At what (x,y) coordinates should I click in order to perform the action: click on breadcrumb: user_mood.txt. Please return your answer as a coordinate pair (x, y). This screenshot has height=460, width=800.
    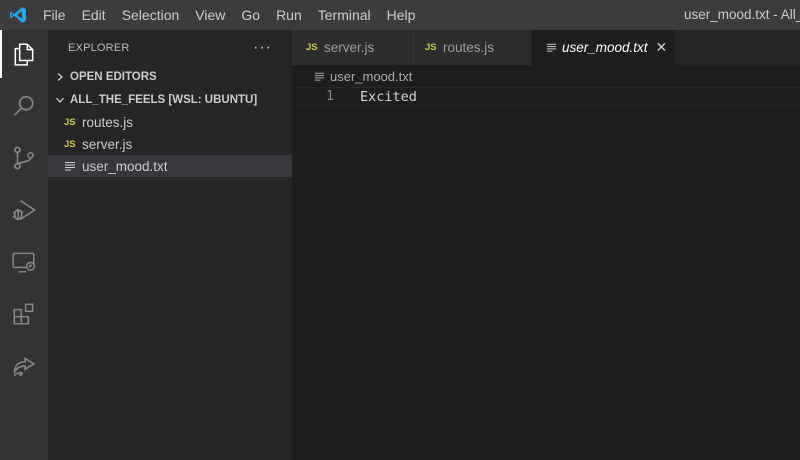
    Looking at the image, I should click on (546, 76).